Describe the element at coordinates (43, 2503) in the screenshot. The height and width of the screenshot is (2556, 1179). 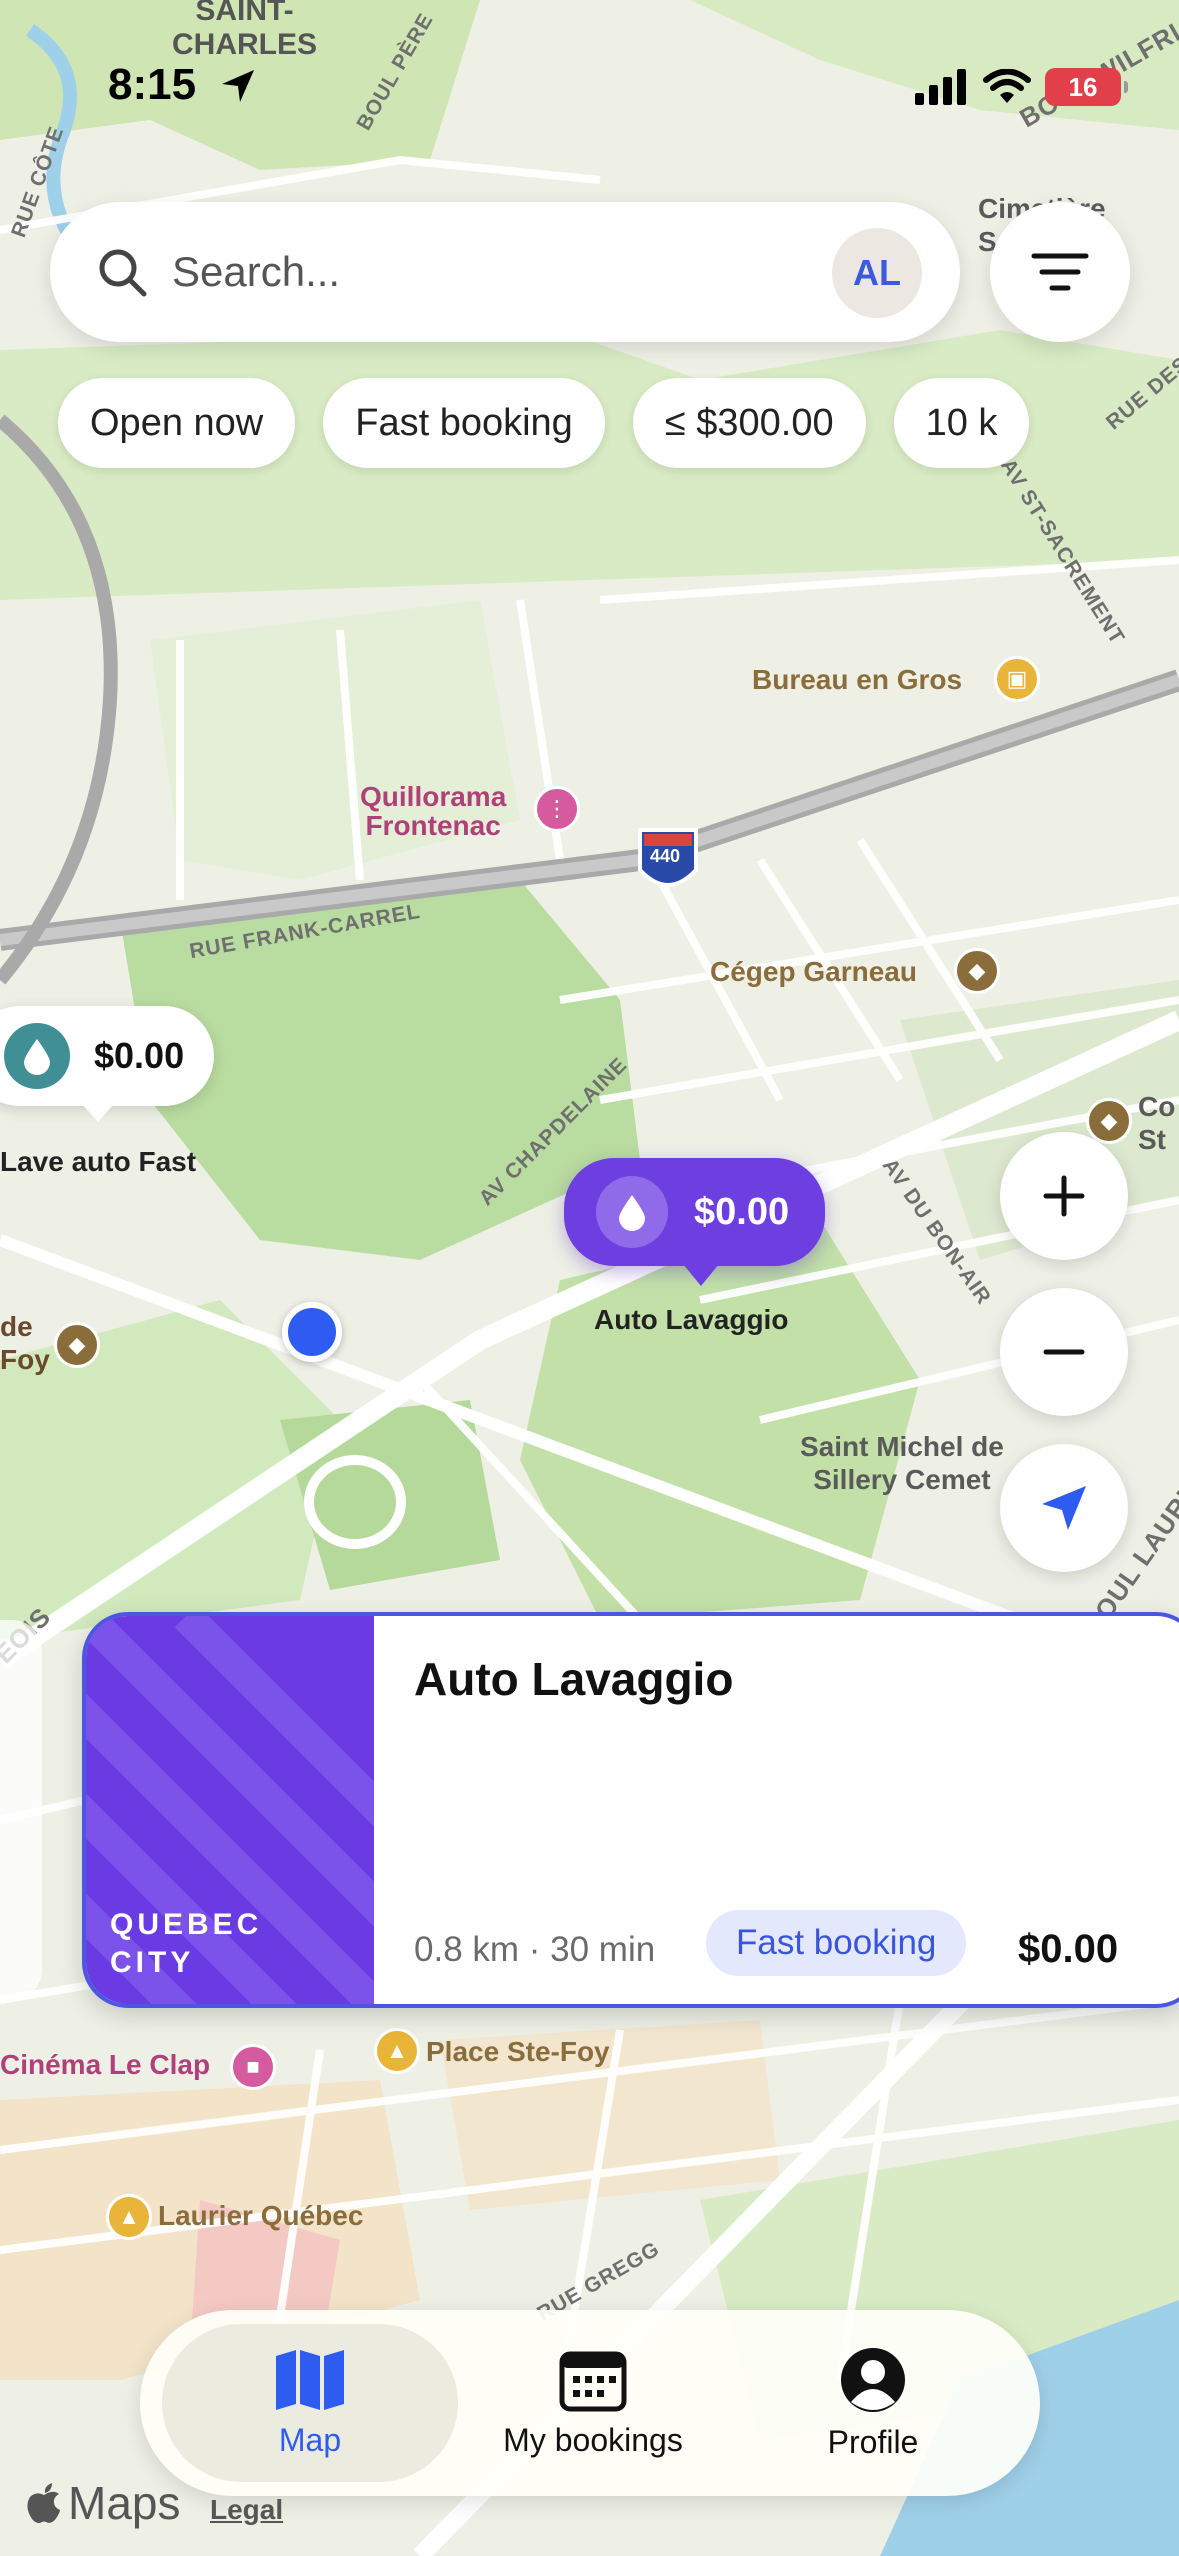
I see `apple-logo-icon` at that location.